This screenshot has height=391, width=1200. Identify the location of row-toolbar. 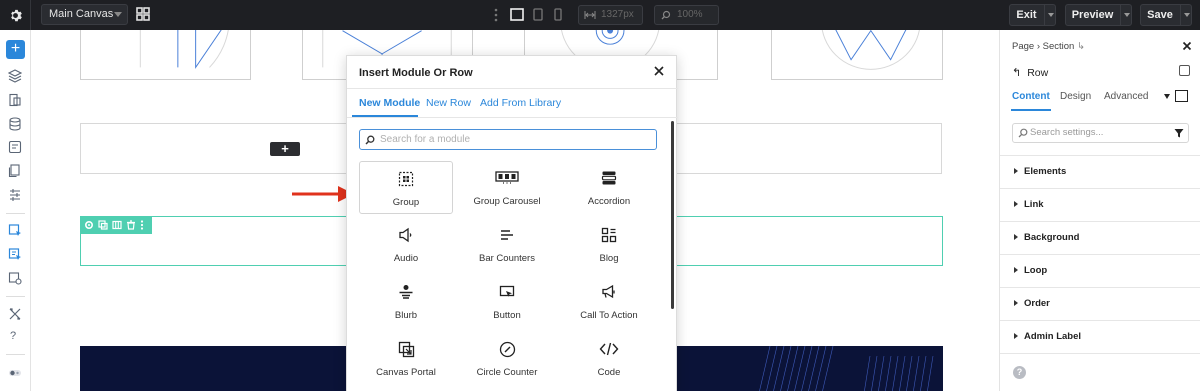
(116, 225).